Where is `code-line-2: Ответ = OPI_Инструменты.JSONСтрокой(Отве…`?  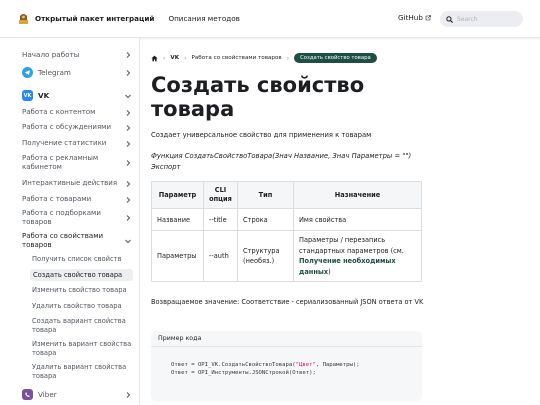 code-line-2: Ответ = OPI_Инструменты.JSONСтрокой(Отве… is located at coordinates (243, 373).